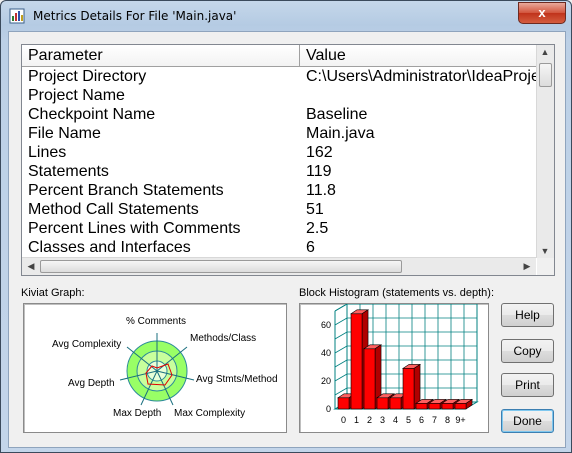 This screenshot has height=453, width=572. Describe the element at coordinates (91, 383) in the screenshot. I see `kiviat-axis-label: Avg Depth` at that location.